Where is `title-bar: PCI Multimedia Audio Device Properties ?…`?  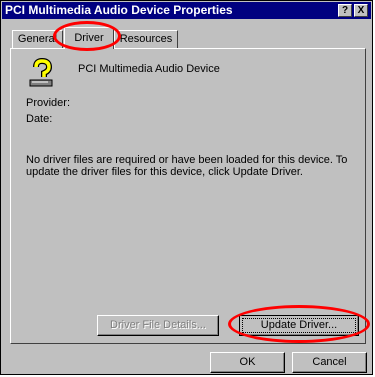
title-bar: PCI Multimedia Audio Device Properties ?… is located at coordinates (186, 10).